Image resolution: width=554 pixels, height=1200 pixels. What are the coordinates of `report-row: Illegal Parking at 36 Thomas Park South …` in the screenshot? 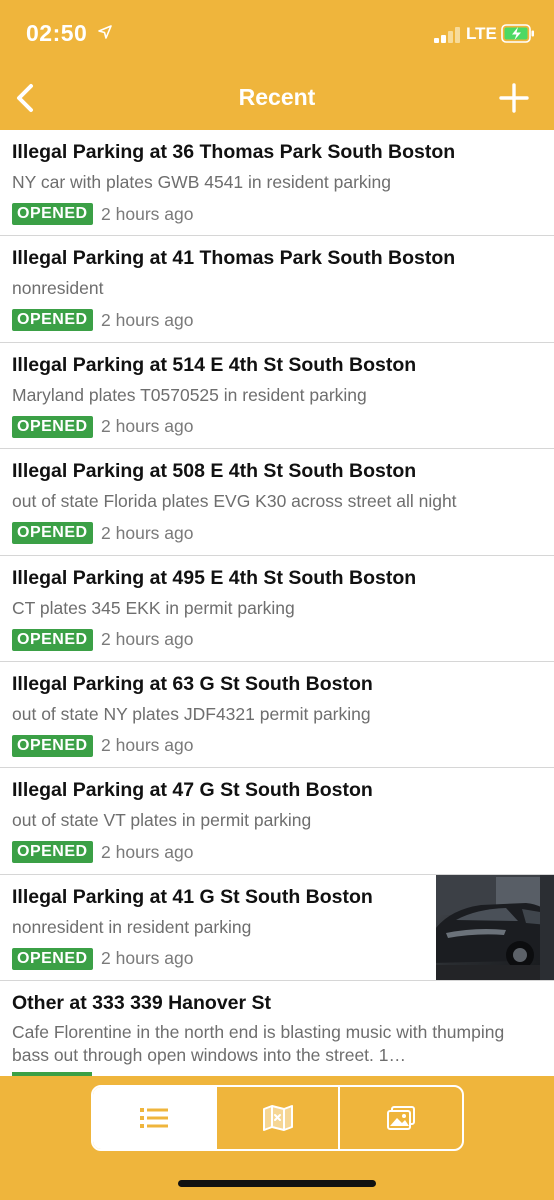 It's located at (277, 183).